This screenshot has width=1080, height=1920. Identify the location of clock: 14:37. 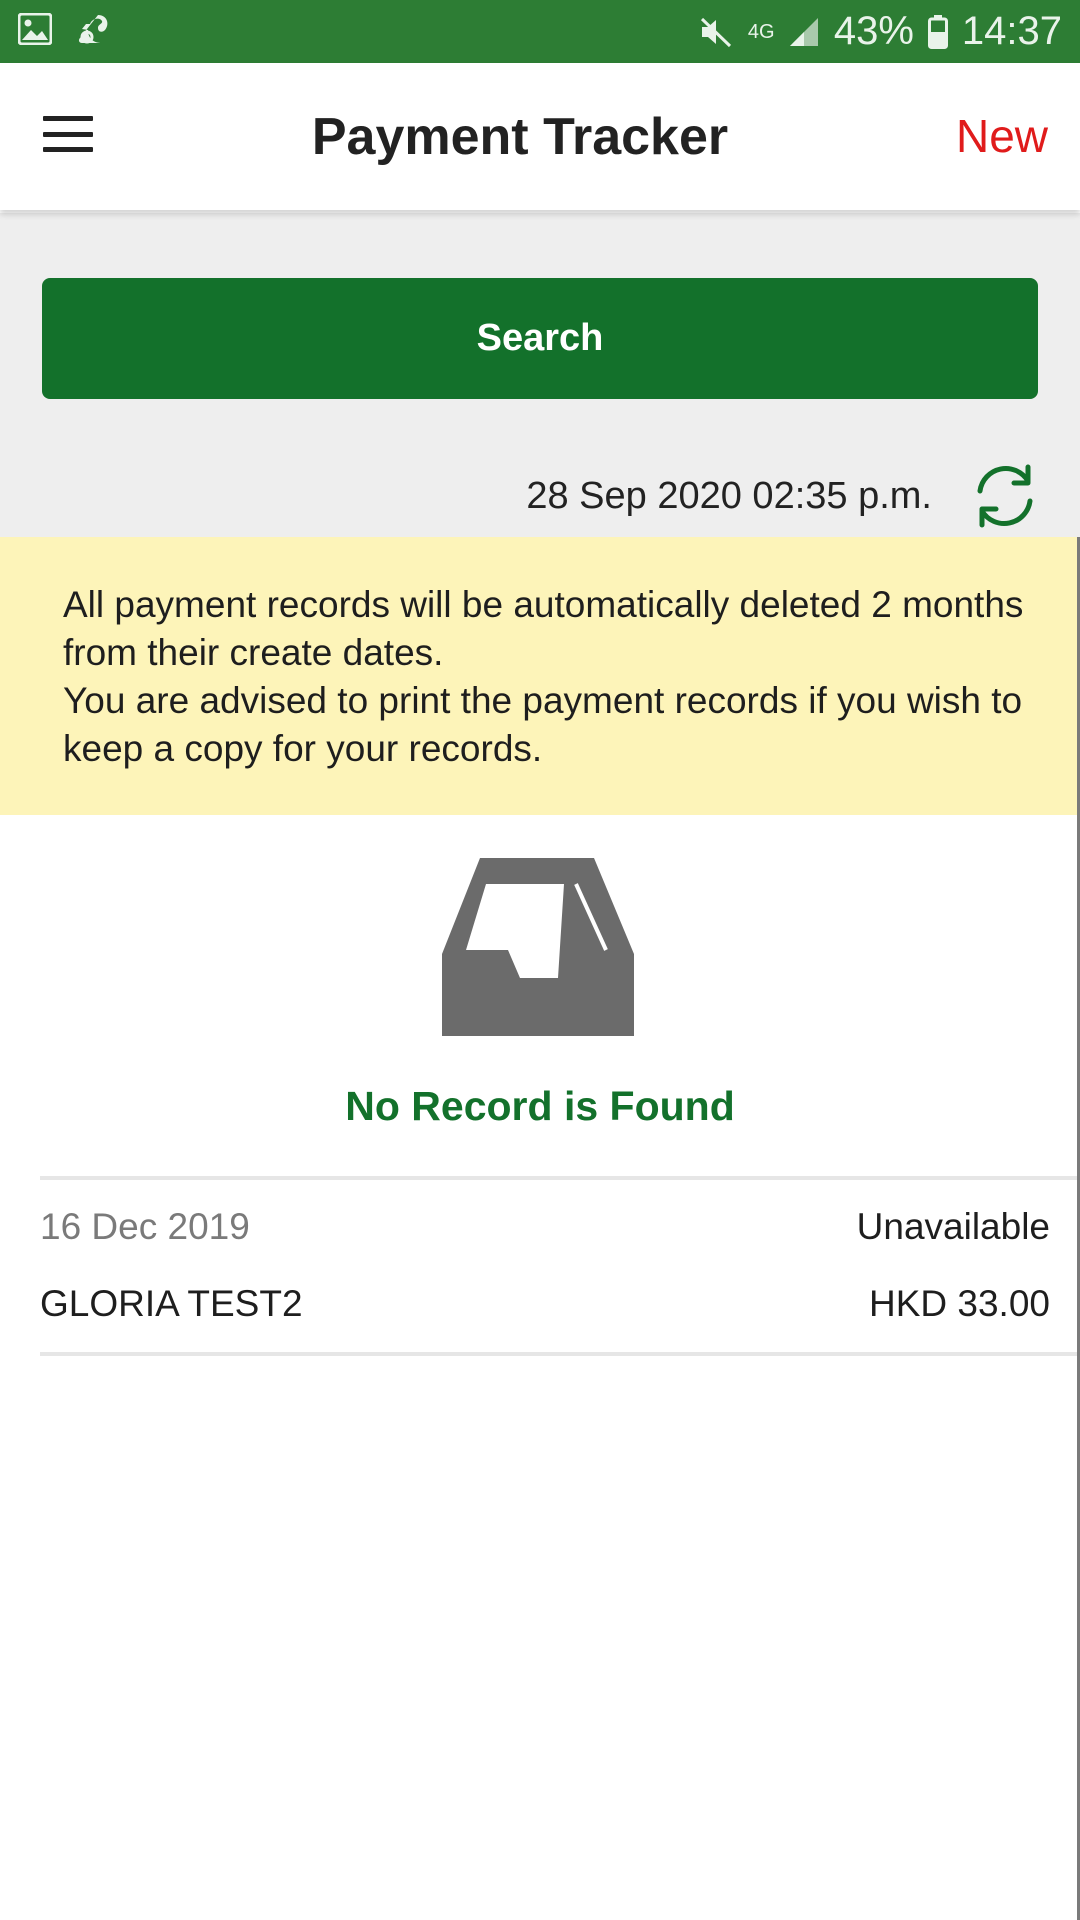
(1011, 31).